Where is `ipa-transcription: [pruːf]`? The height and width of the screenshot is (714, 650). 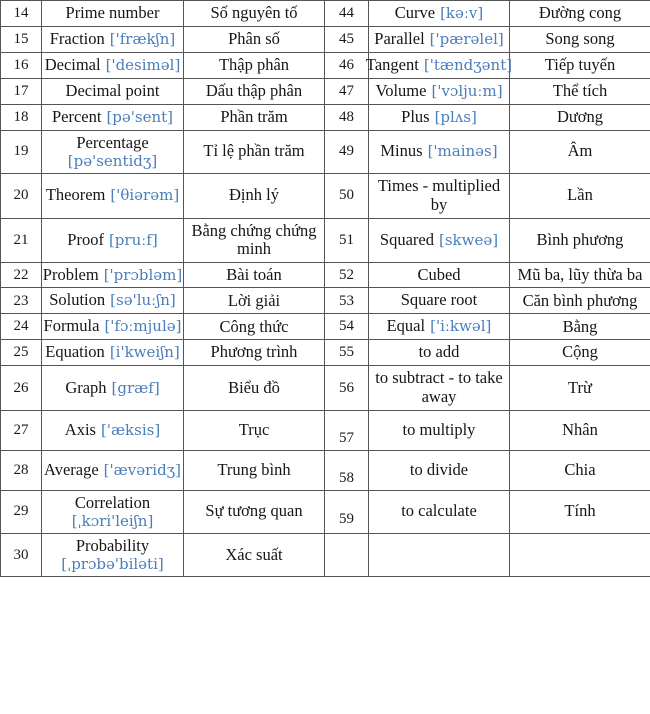
ipa-transcription: [pruːf] is located at coordinates (133, 239).